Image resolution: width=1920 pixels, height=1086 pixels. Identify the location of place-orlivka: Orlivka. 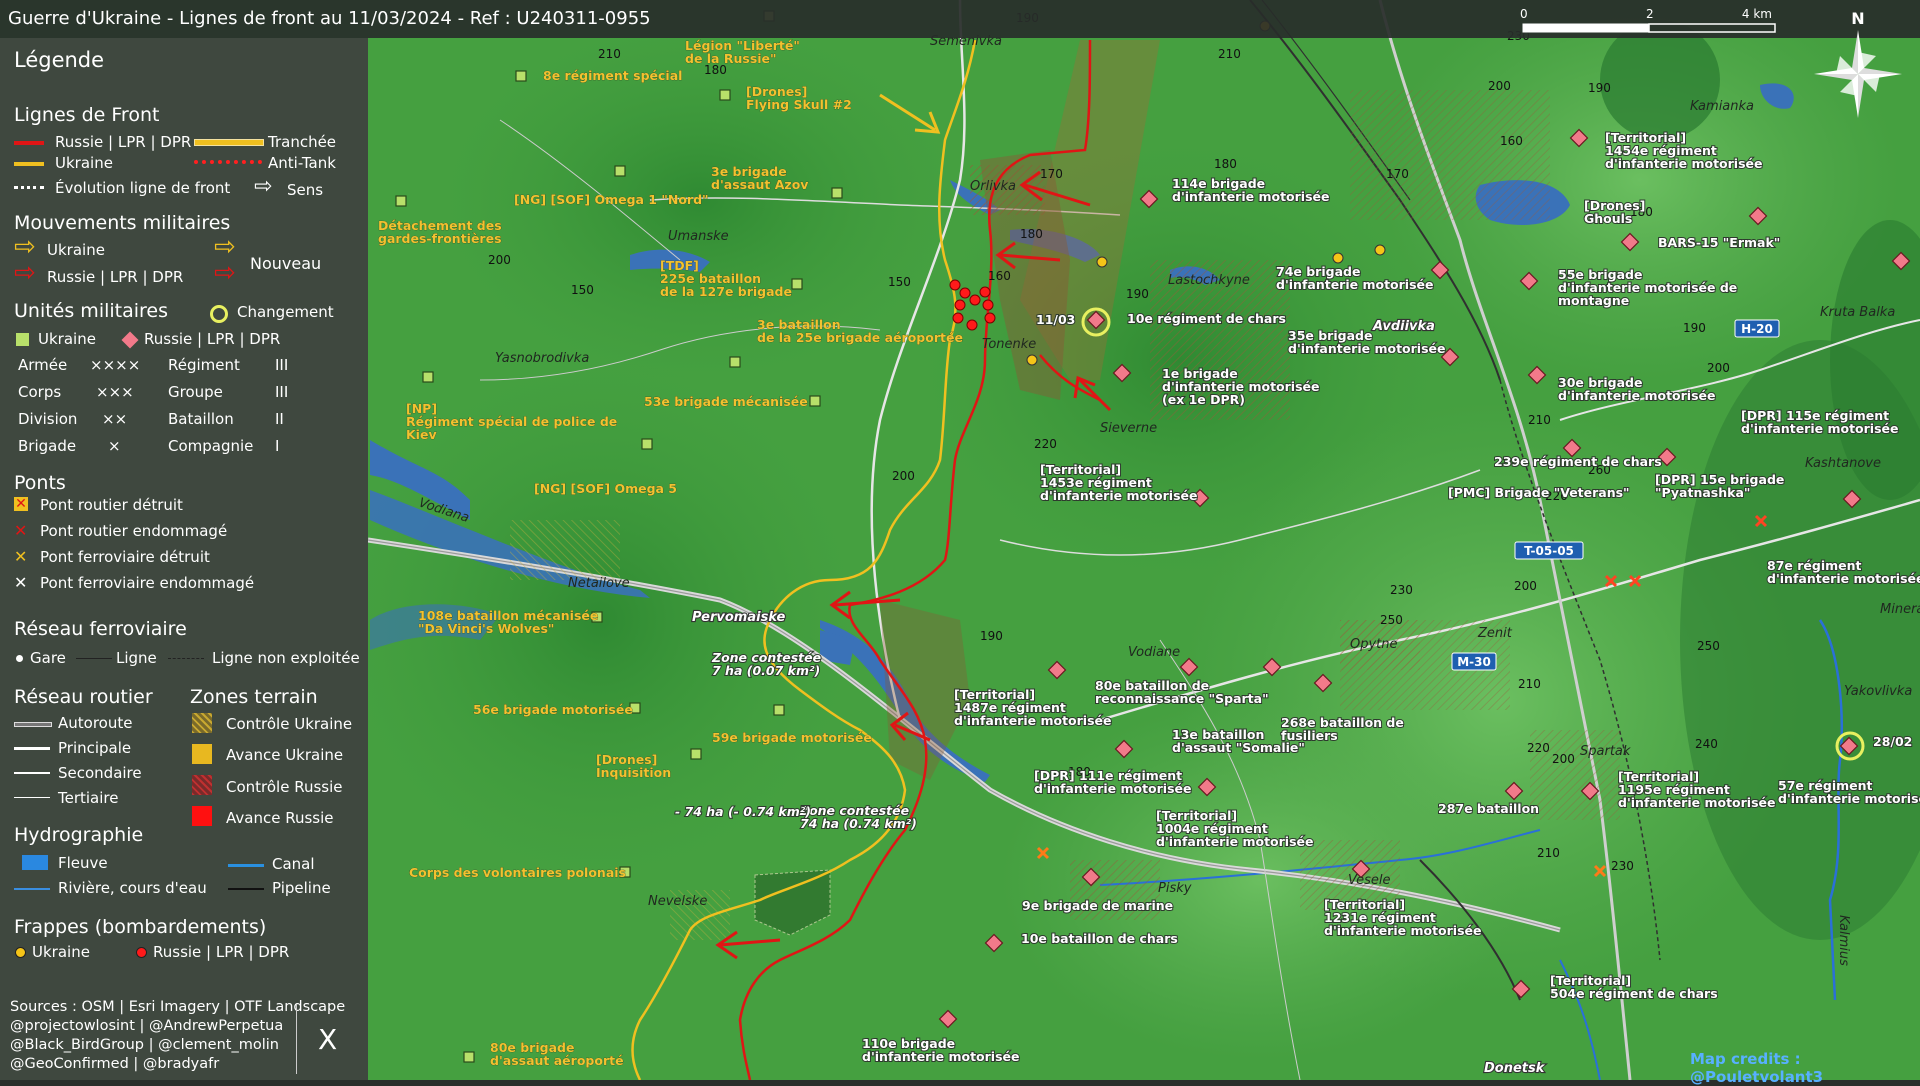
(993, 186).